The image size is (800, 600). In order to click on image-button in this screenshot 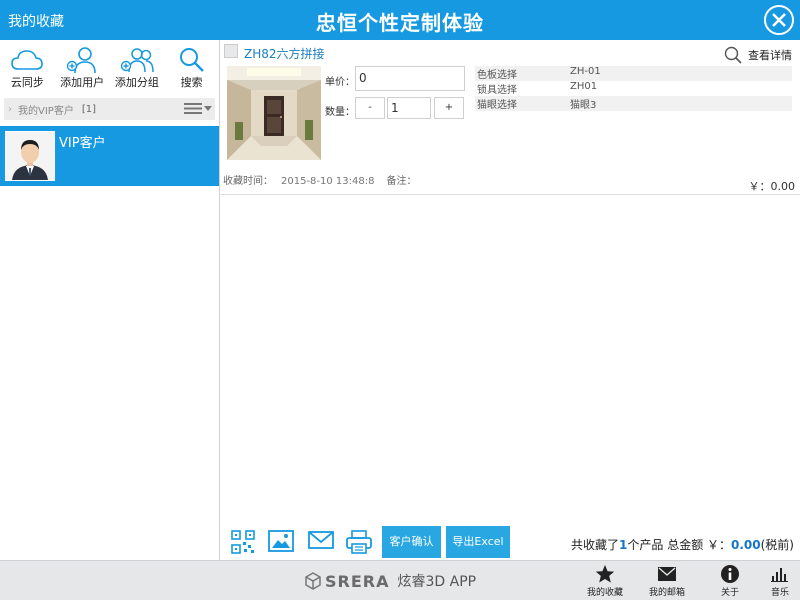, I will do `click(282, 542)`.